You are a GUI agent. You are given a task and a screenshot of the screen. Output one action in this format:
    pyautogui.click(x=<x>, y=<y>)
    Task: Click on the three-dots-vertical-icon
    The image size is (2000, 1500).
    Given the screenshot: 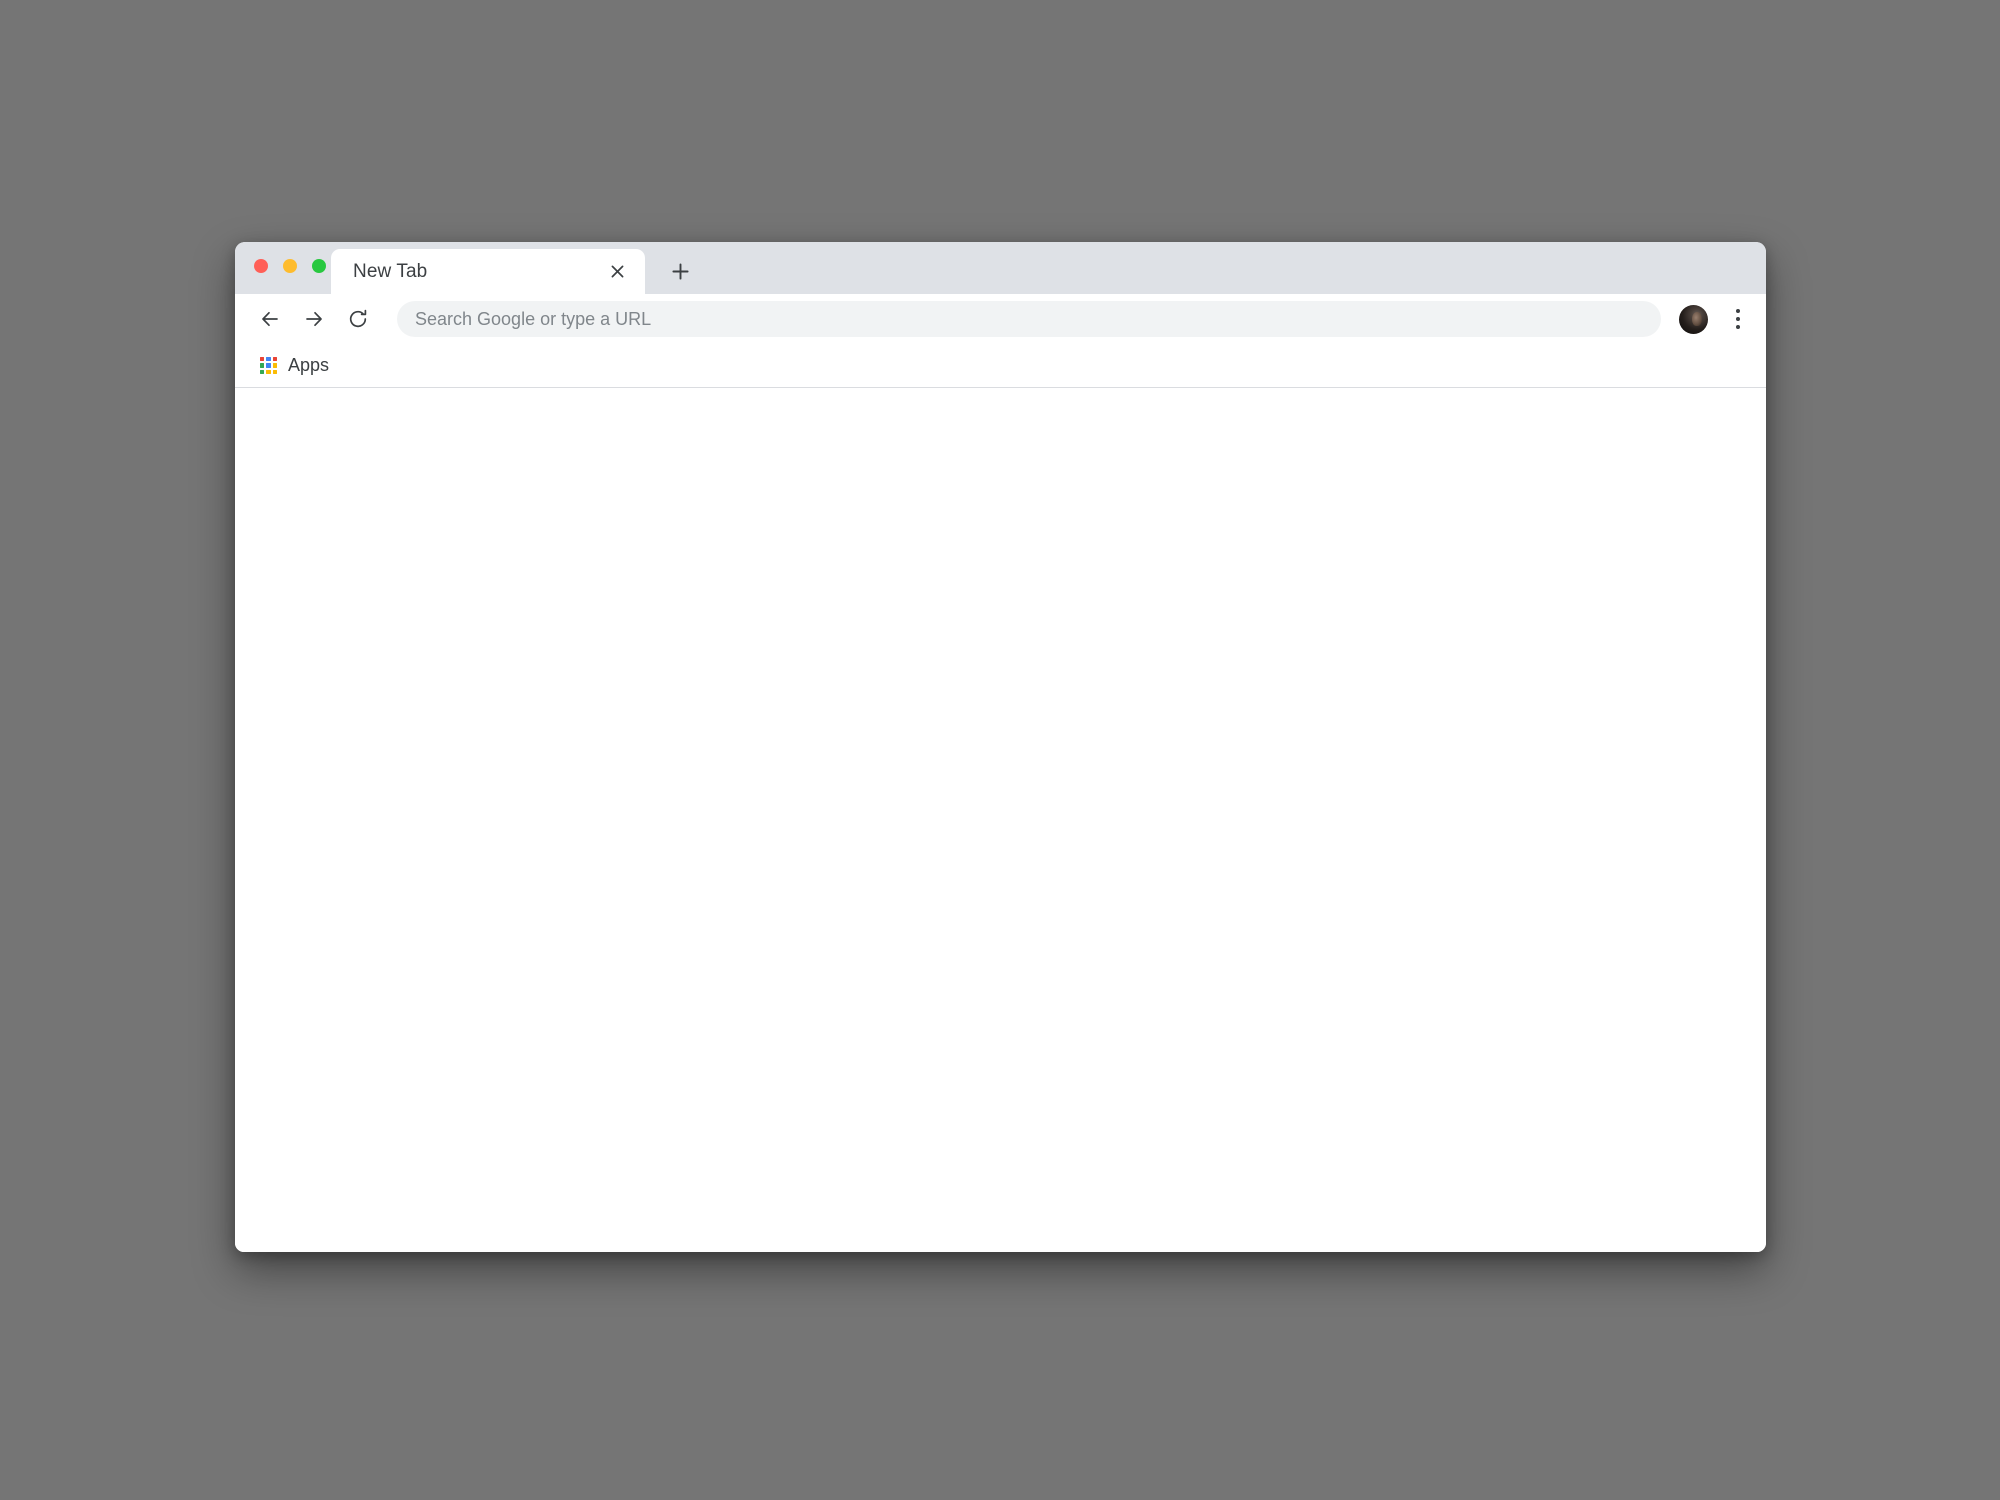 What is the action you would take?
    pyautogui.click(x=1738, y=319)
    